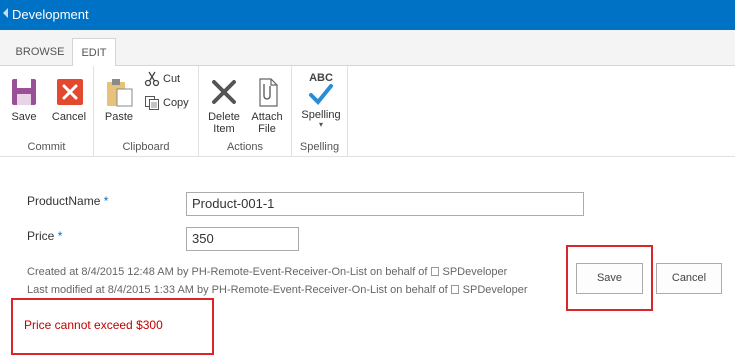  What do you see at coordinates (321, 95) in the screenshot?
I see `checkmark-icon` at bounding box center [321, 95].